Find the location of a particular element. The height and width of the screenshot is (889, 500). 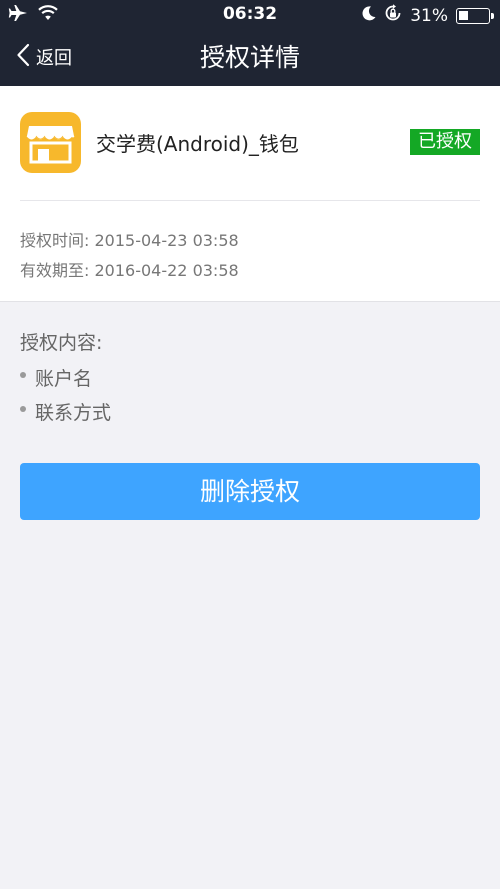

delete-auth-button: 删除授权 is located at coordinates (250, 491).